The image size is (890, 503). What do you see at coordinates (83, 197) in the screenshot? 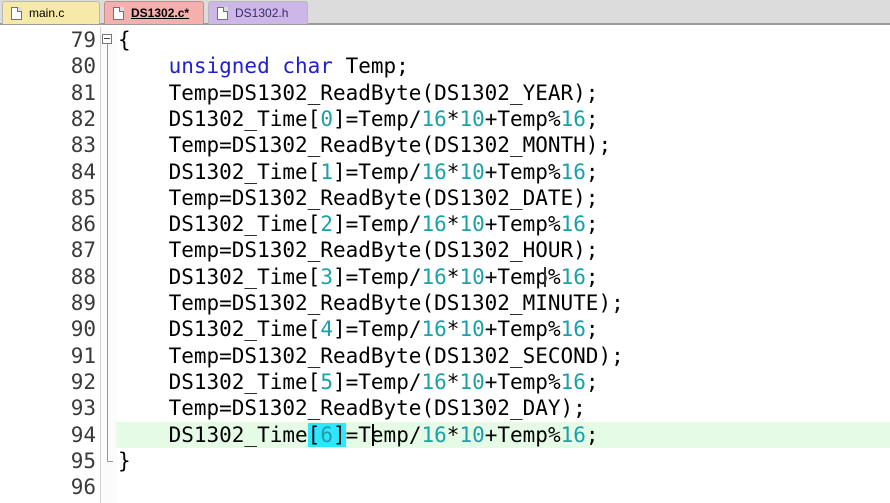
I see `line-number: 85` at bounding box center [83, 197].